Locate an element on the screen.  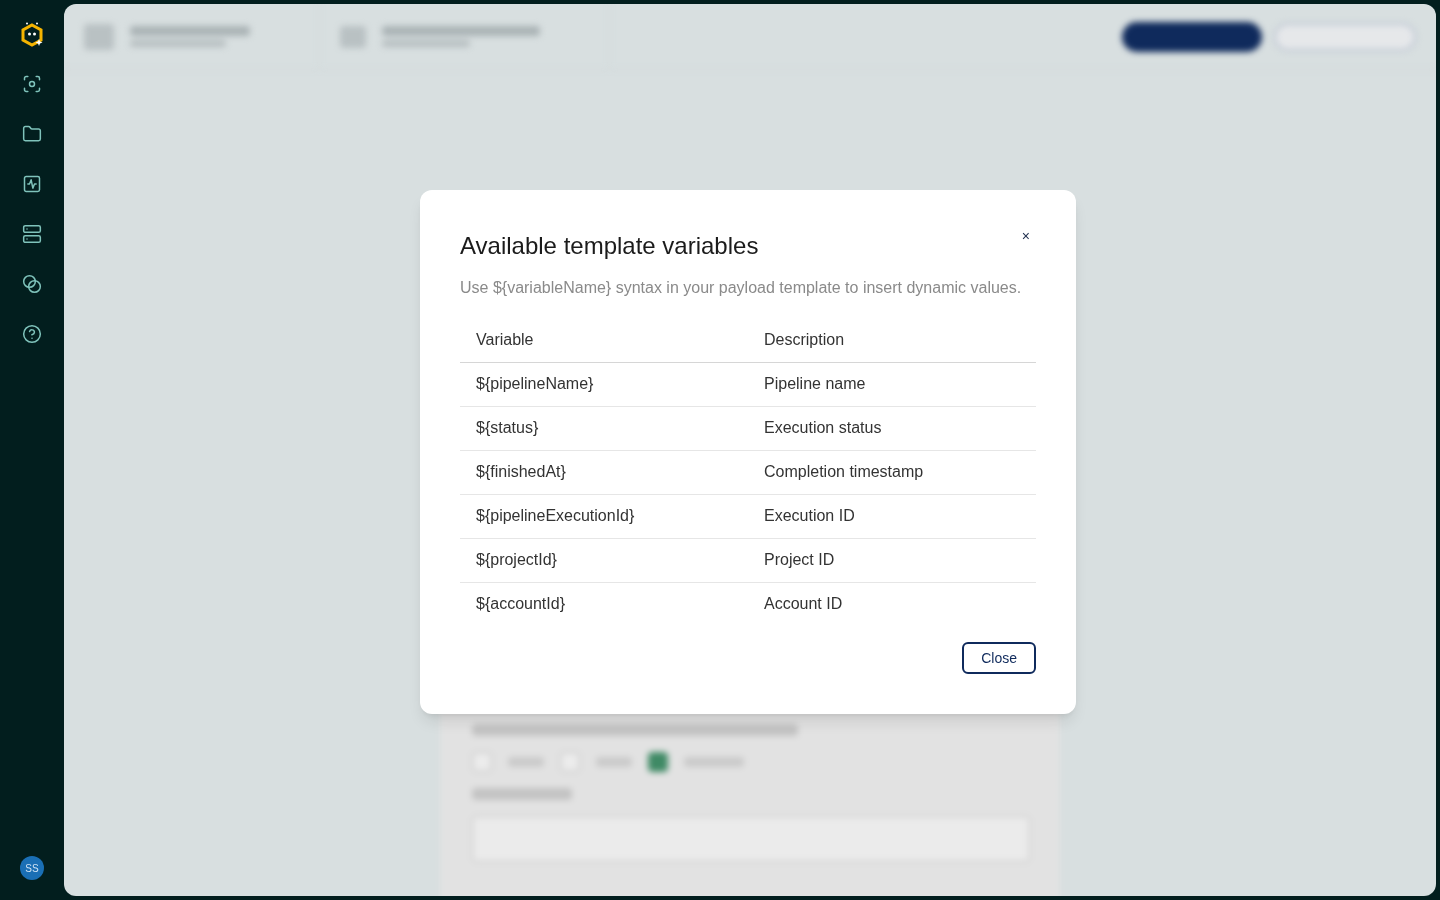
focus-icon is located at coordinates (32, 84).